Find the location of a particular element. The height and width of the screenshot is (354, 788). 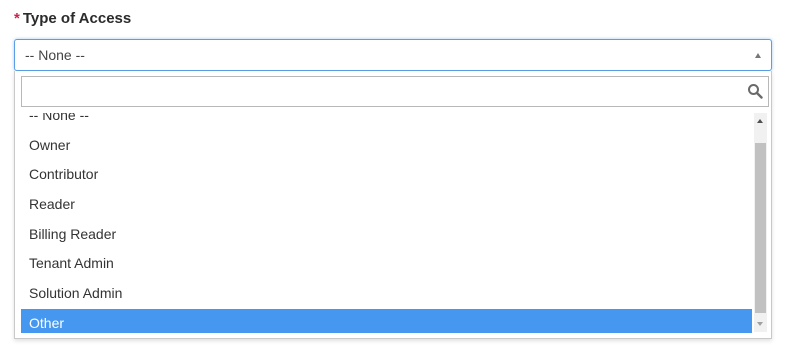

options-scrollbar is located at coordinates (760, 222).